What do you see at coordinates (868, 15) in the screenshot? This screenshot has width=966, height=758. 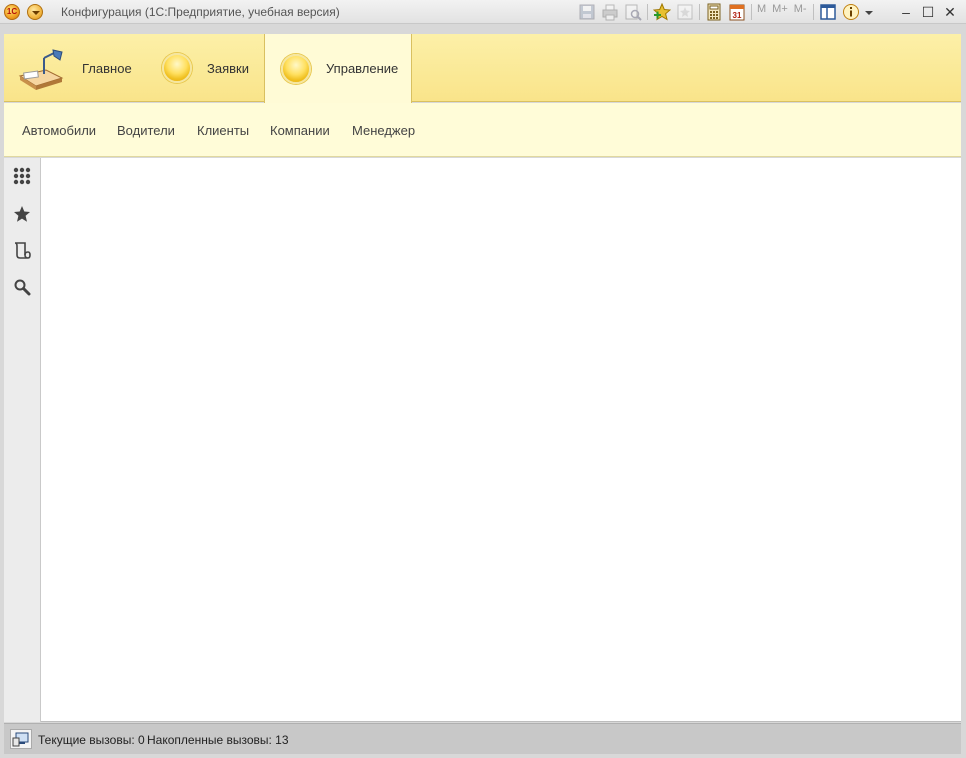 I see `info-dropdown-icon` at bounding box center [868, 15].